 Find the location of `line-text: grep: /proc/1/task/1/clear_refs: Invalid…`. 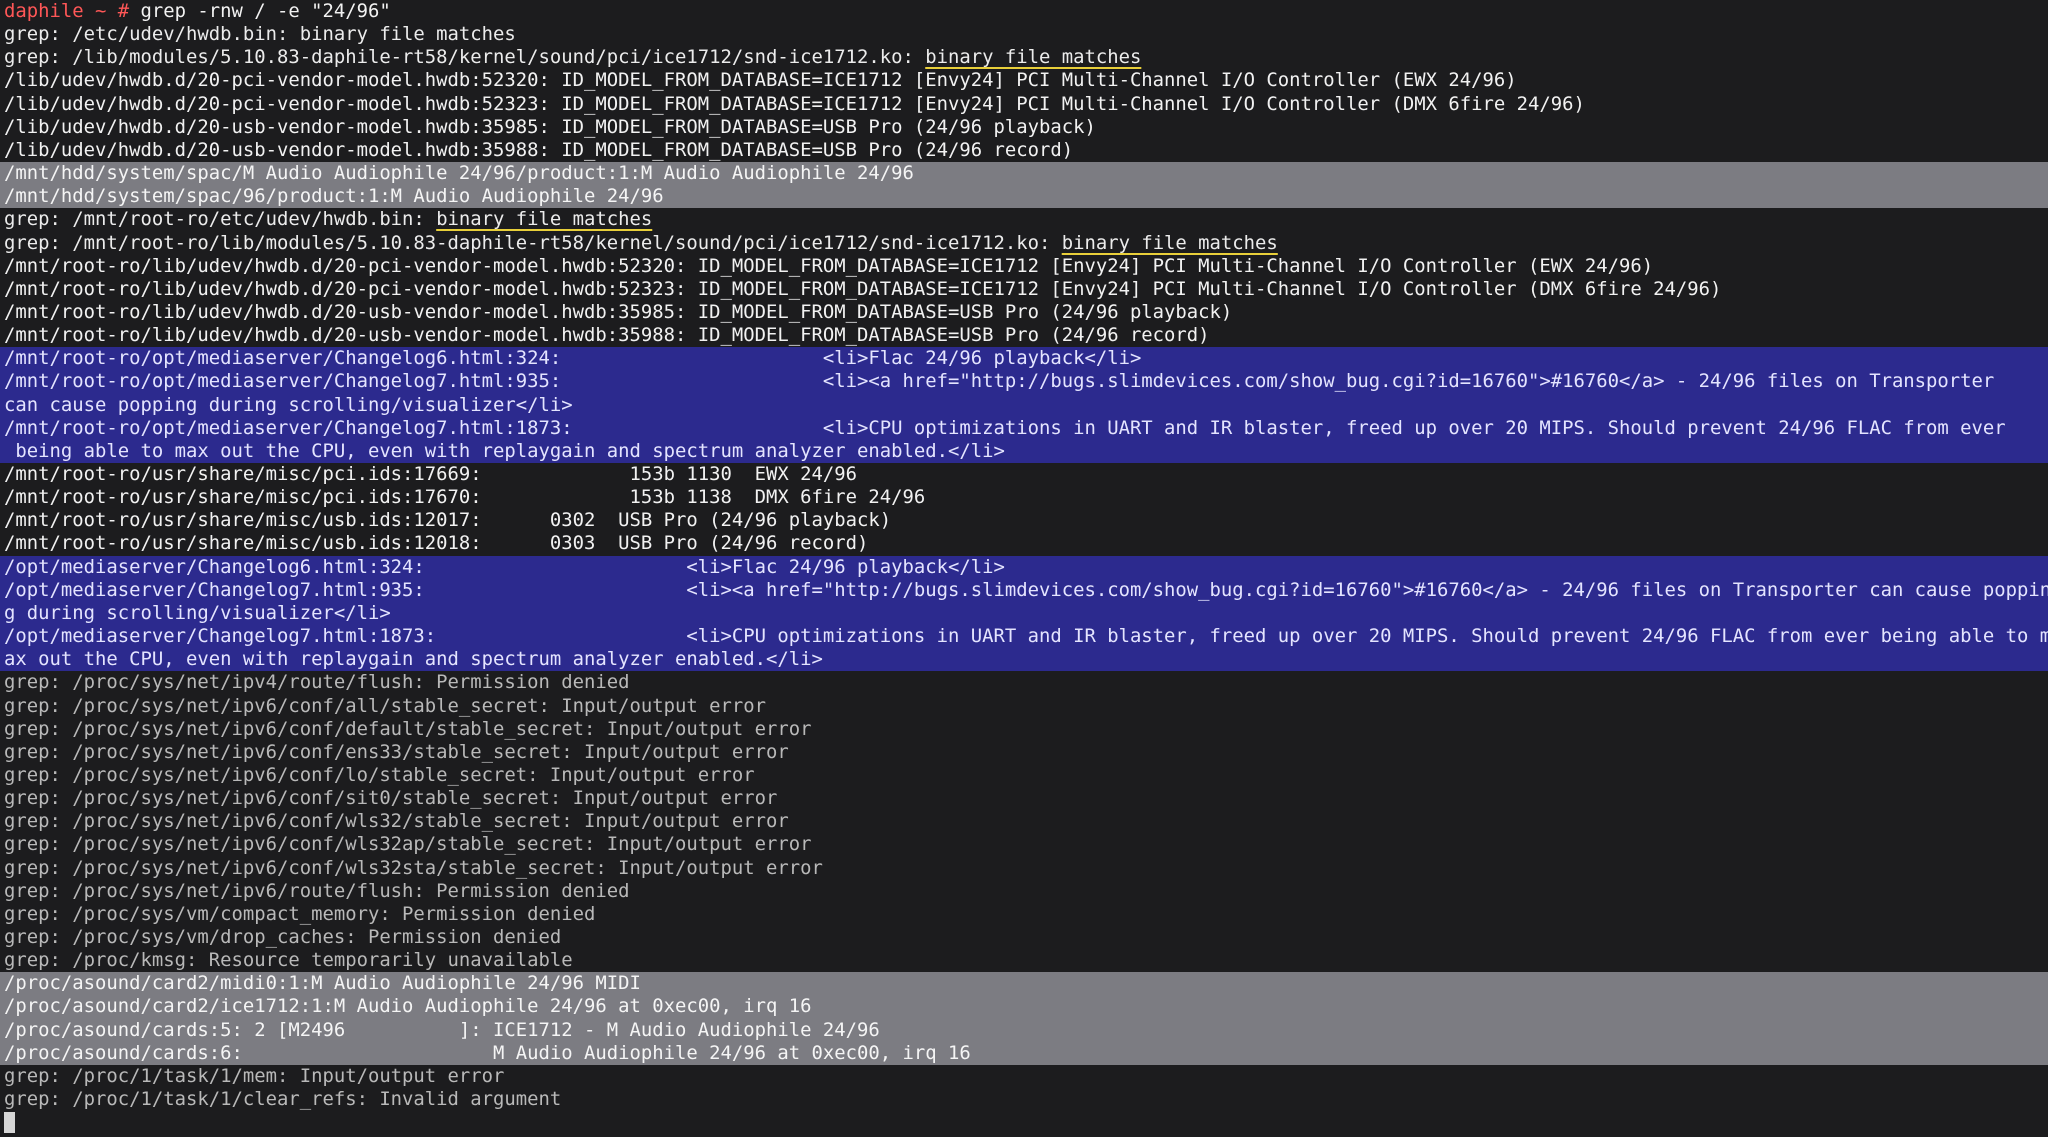

line-text: grep: /proc/1/task/1/clear_refs: Invalid… is located at coordinates (283, 1099).